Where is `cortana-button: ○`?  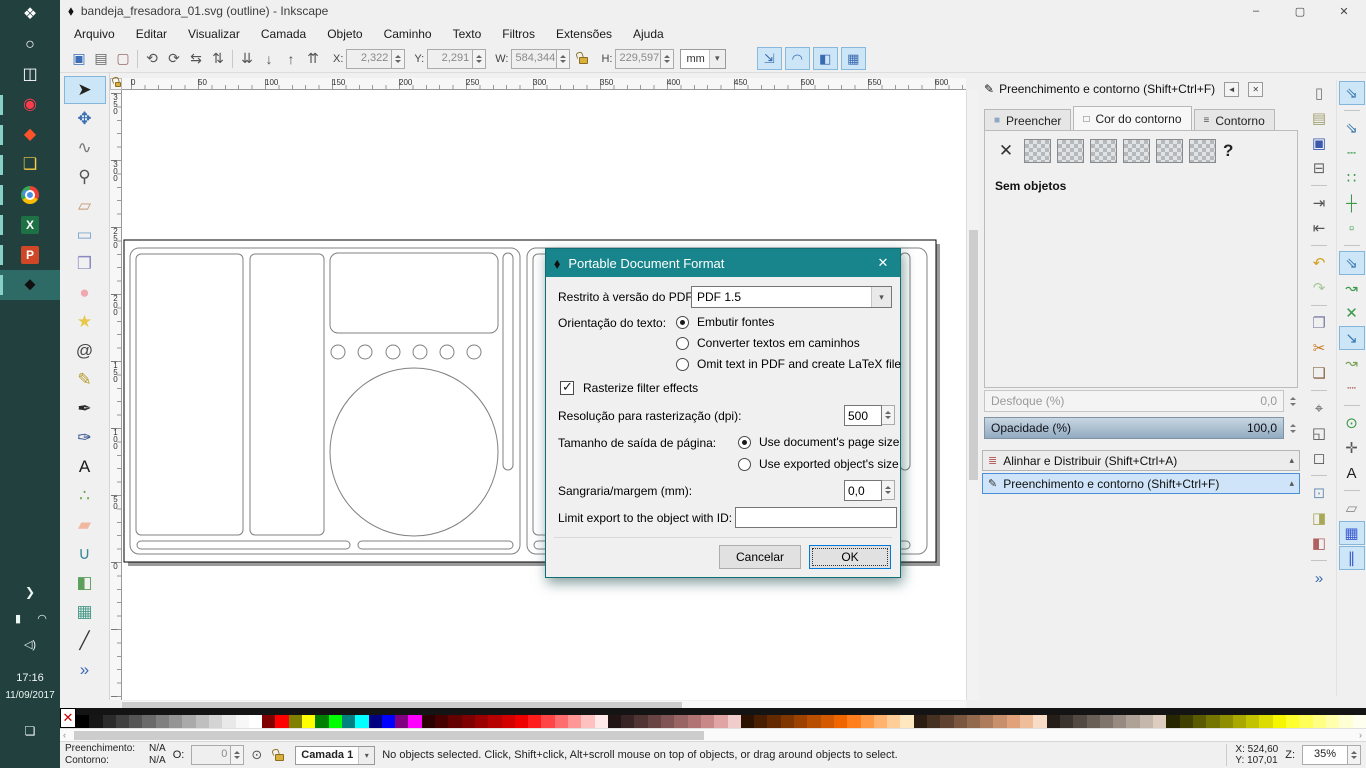
cortana-button: ○ is located at coordinates (30, 45).